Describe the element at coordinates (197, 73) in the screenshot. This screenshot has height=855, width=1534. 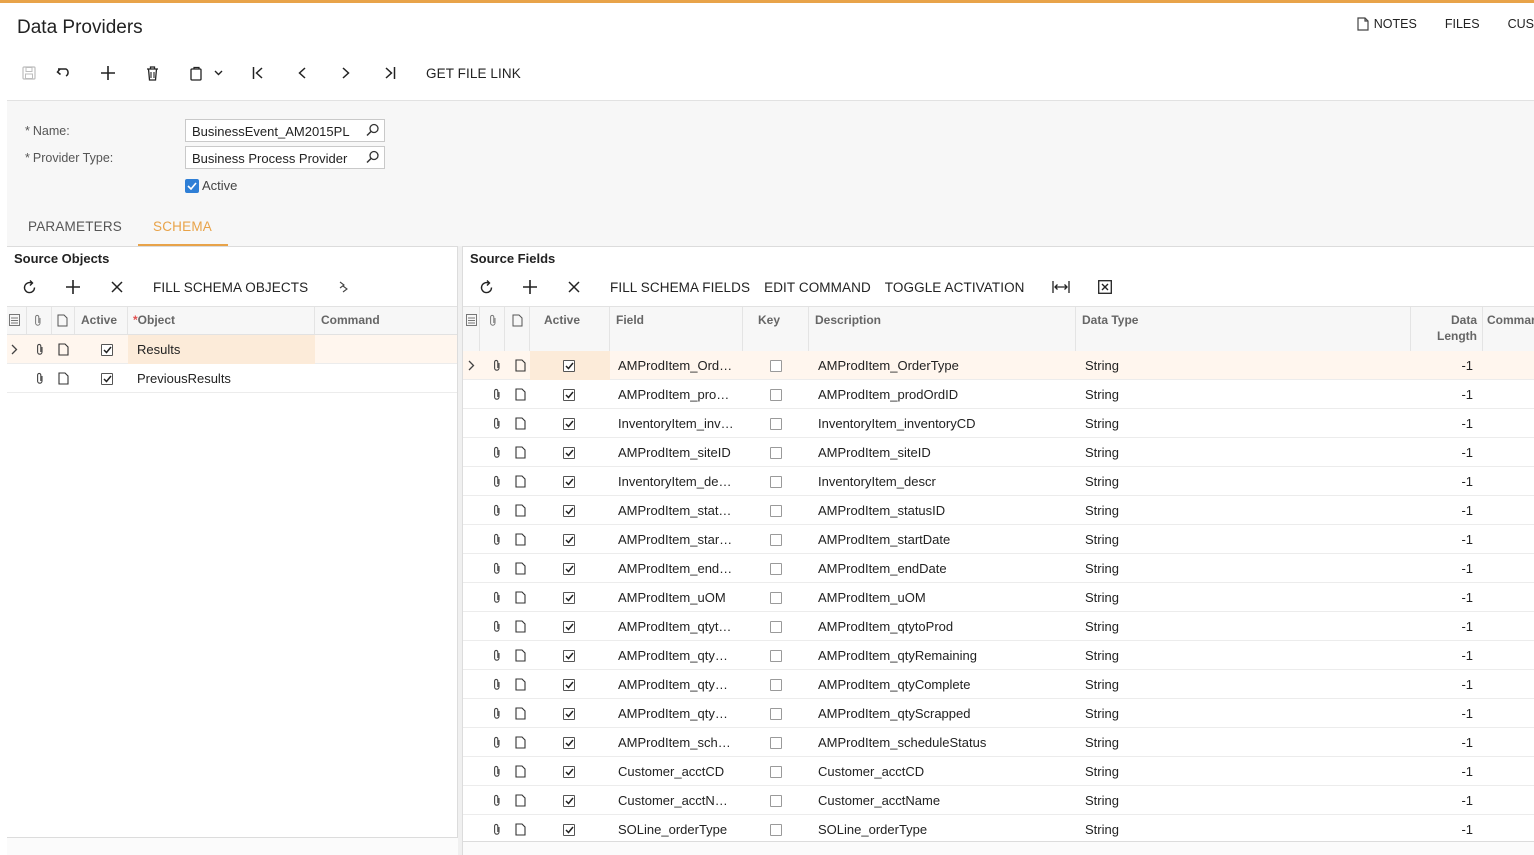
I see `copy-paste-button` at that location.